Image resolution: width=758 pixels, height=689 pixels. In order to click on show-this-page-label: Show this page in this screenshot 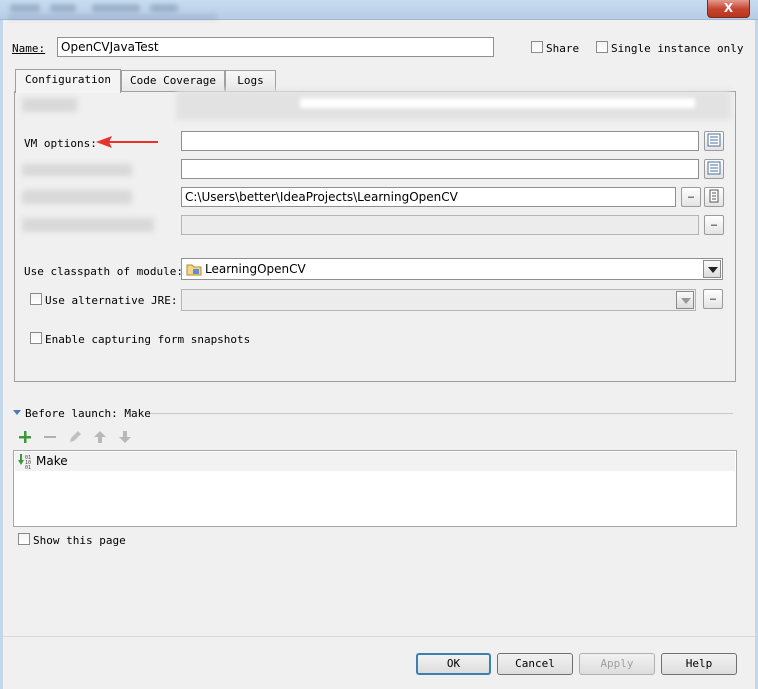, I will do `click(79, 540)`.